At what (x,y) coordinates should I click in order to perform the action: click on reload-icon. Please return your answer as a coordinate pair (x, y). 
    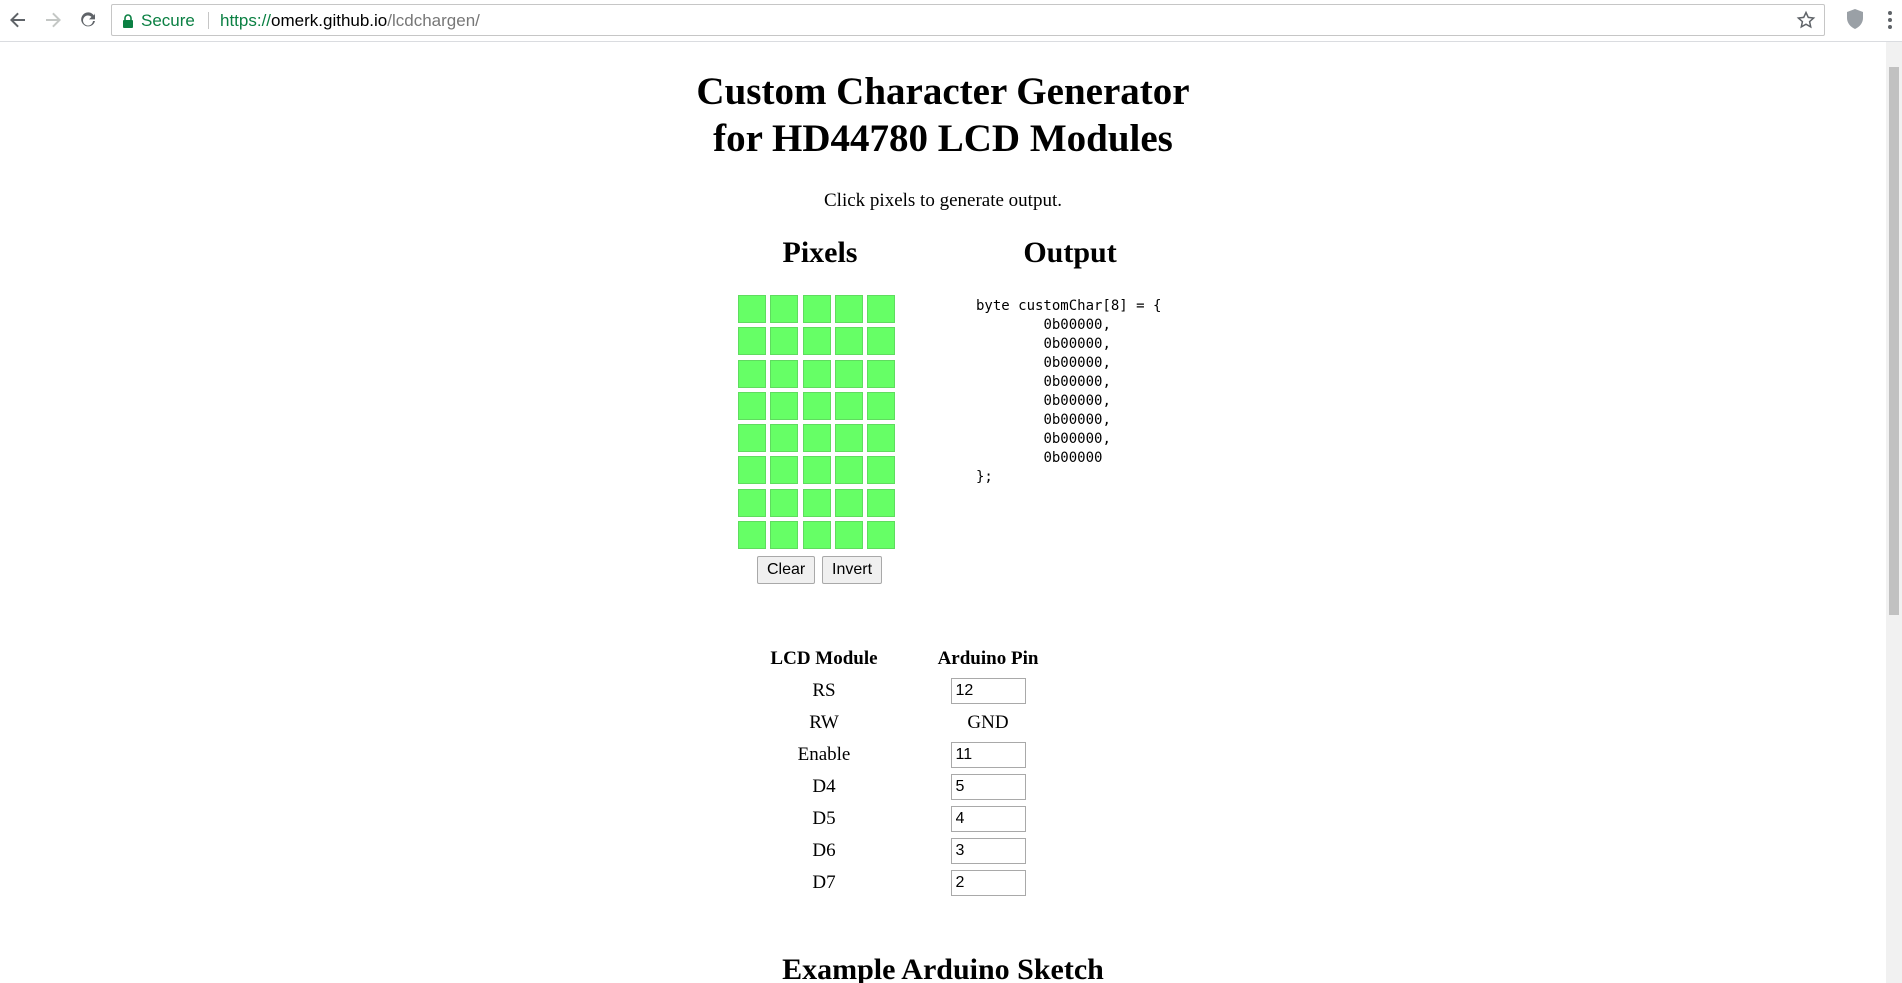
    Looking at the image, I should click on (88, 20).